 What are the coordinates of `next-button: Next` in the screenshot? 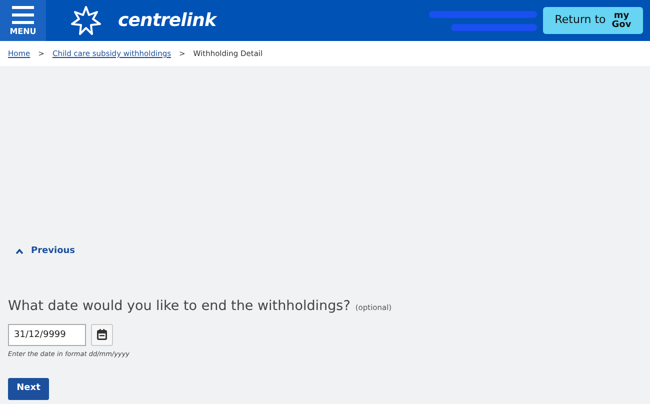 It's located at (28, 389).